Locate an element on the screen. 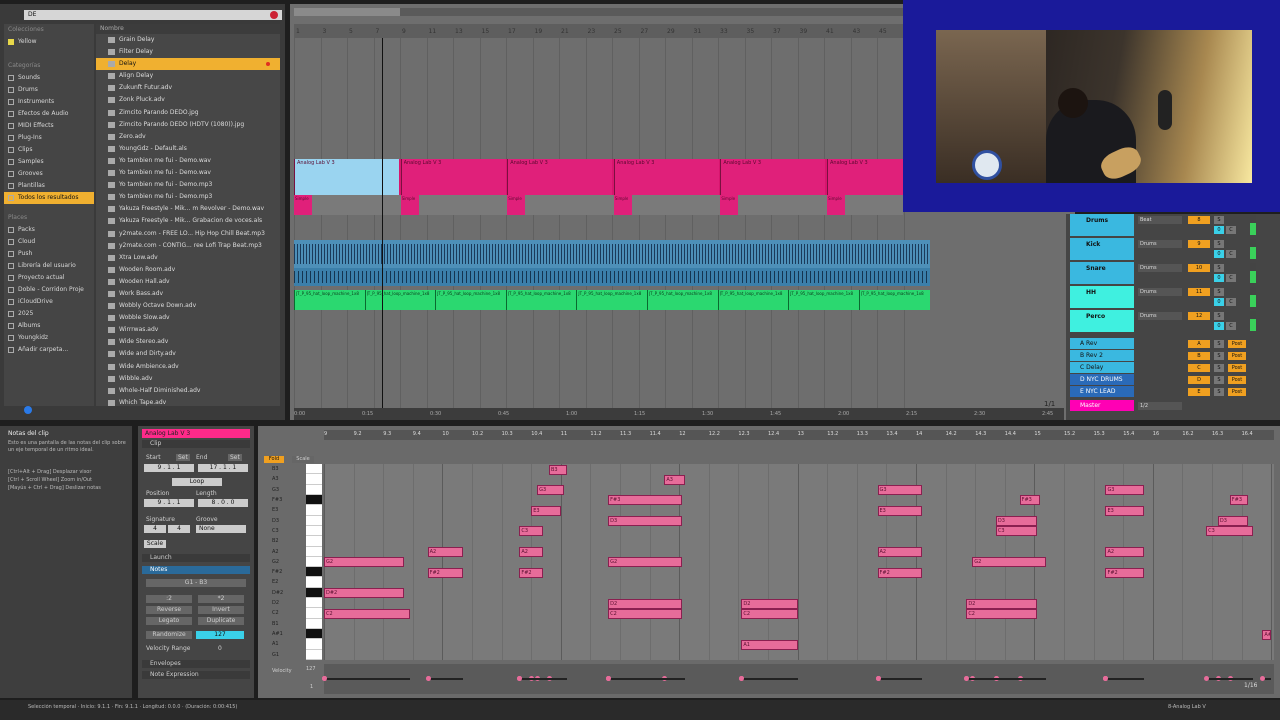 The height and width of the screenshot is (720, 1280). fold-button: Fold is located at coordinates (274, 459).